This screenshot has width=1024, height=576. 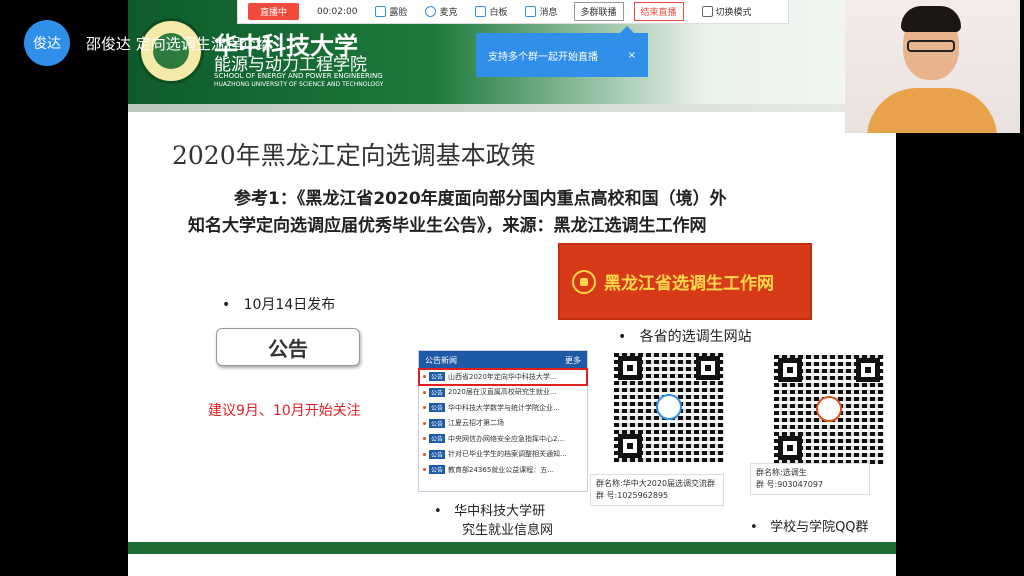 What do you see at coordinates (548, 13) in the screenshot?
I see `messages-label: 消息` at bounding box center [548, 13].